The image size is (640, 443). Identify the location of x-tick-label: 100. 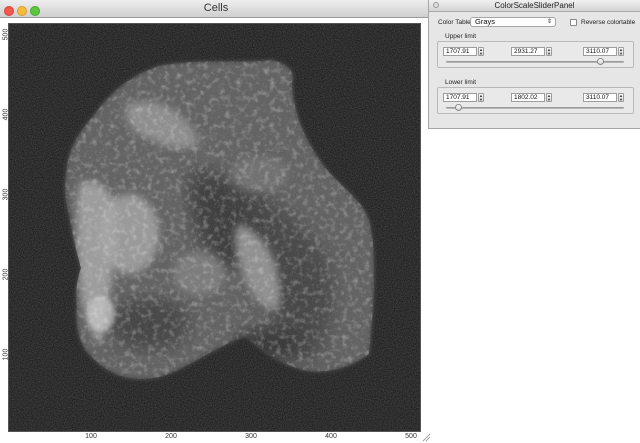
(91, 436).